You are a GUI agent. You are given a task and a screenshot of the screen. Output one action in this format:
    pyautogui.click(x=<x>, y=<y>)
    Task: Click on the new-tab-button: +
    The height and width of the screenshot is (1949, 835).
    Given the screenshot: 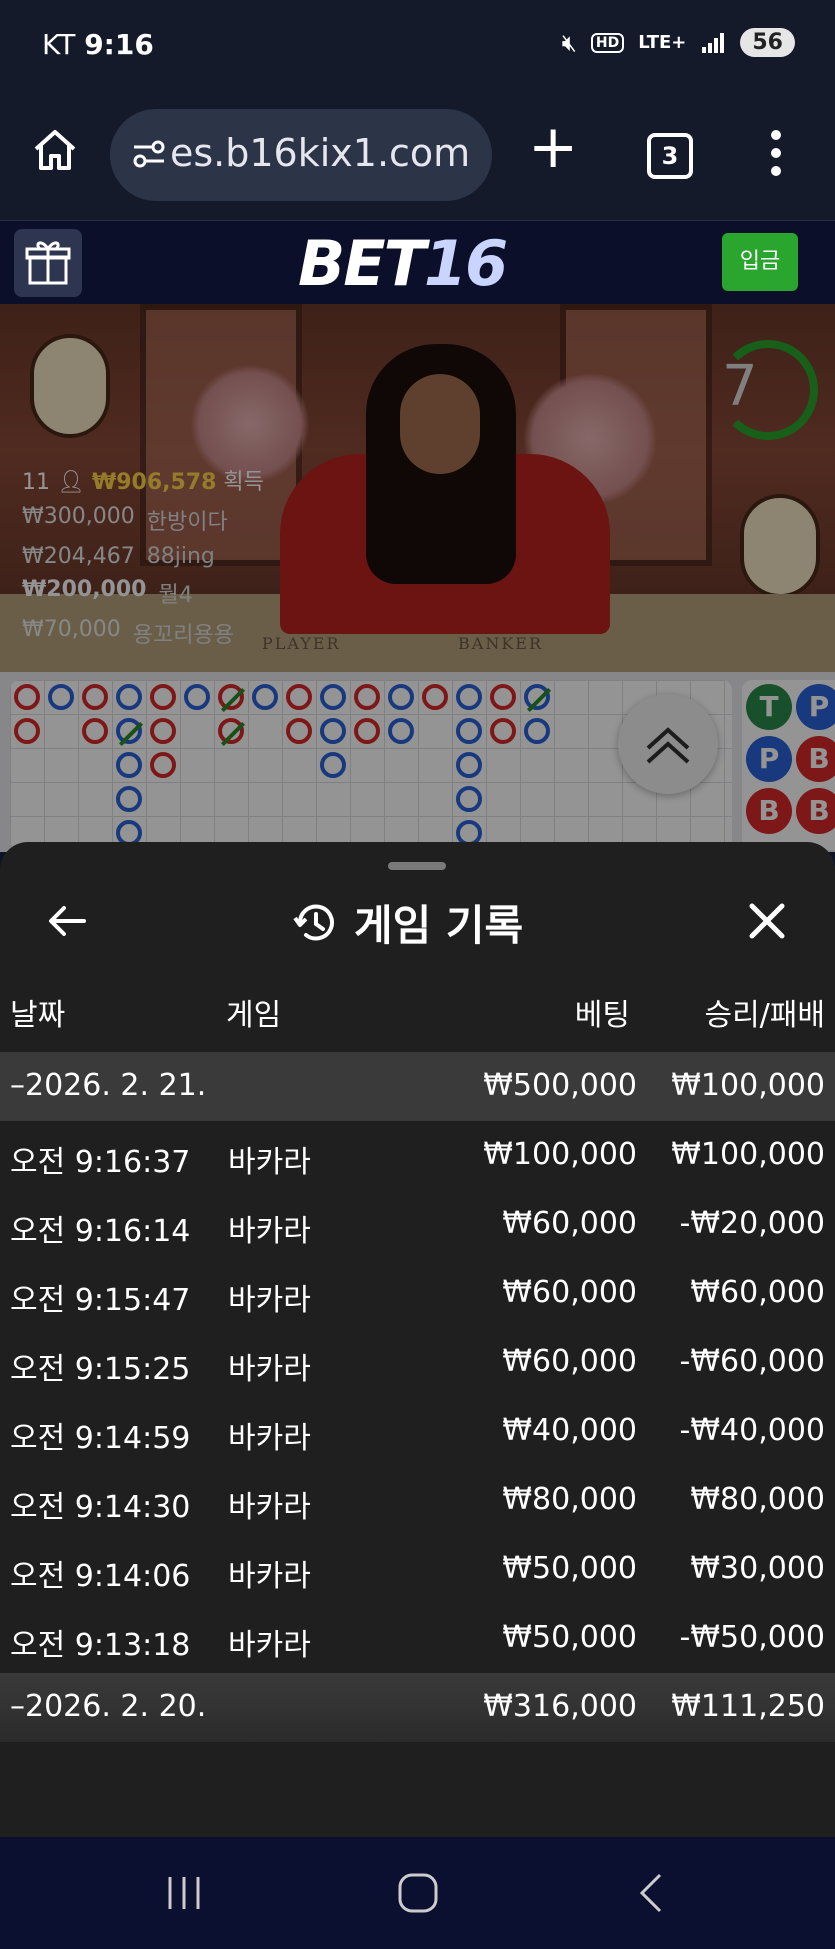 What is the action you would take?
    pyautogui.click(x=553, y=147)
    